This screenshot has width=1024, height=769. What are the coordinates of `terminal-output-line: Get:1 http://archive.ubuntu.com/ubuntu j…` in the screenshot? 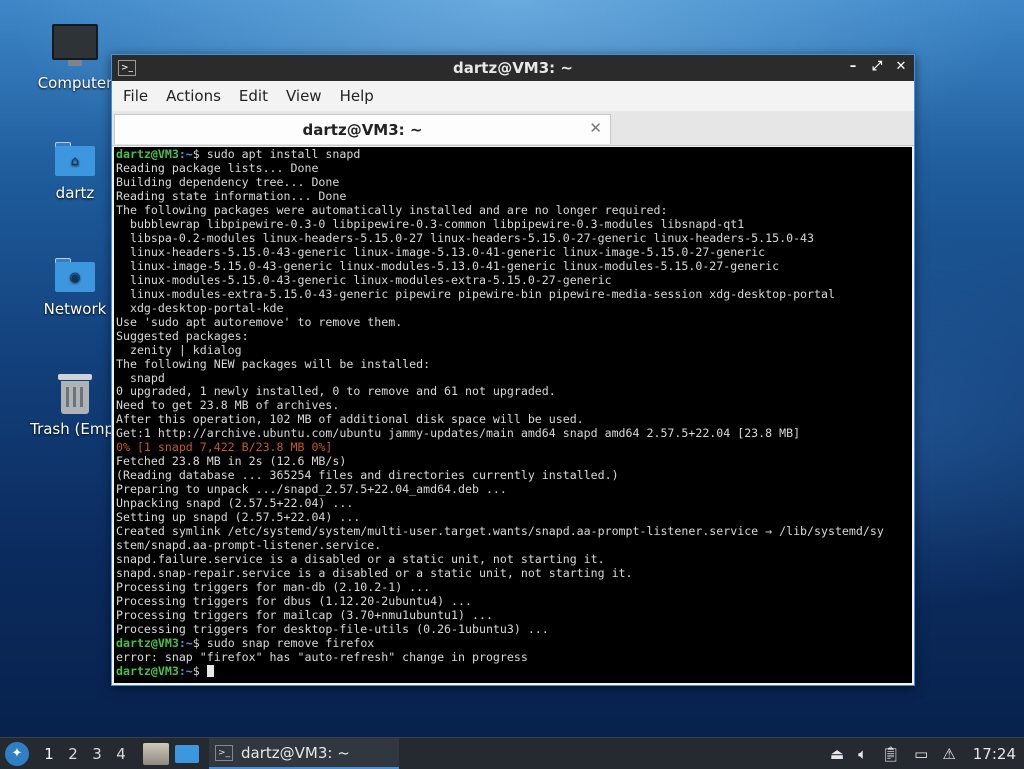 It's located at (458, 433).